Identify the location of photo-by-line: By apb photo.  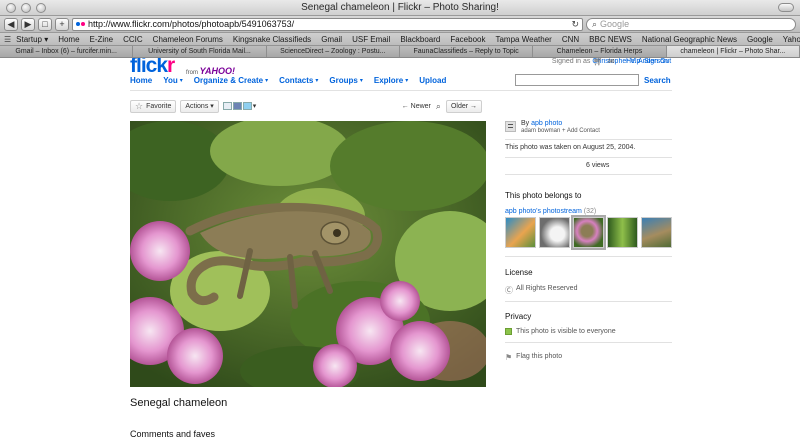
(542, 123).